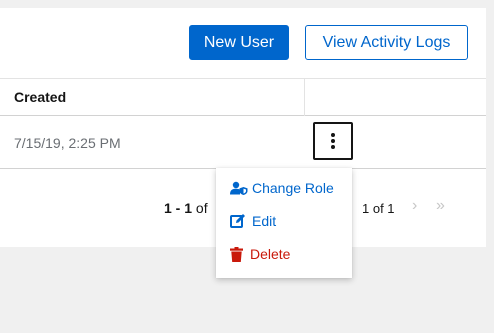  Describe the element at coordinates (67, 143) in the screenshot. I see `created-cell: 7/15/19, 2:25 PM` at that location.